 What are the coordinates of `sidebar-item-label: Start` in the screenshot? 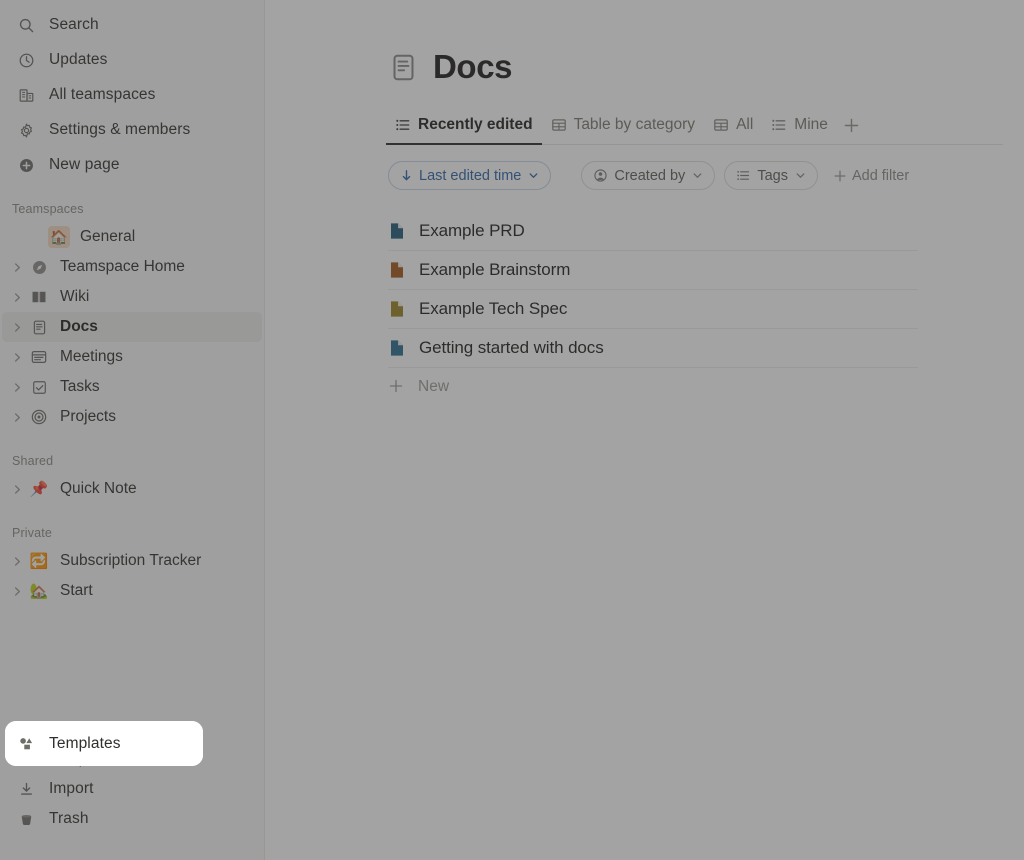 It's located at (76, 590).